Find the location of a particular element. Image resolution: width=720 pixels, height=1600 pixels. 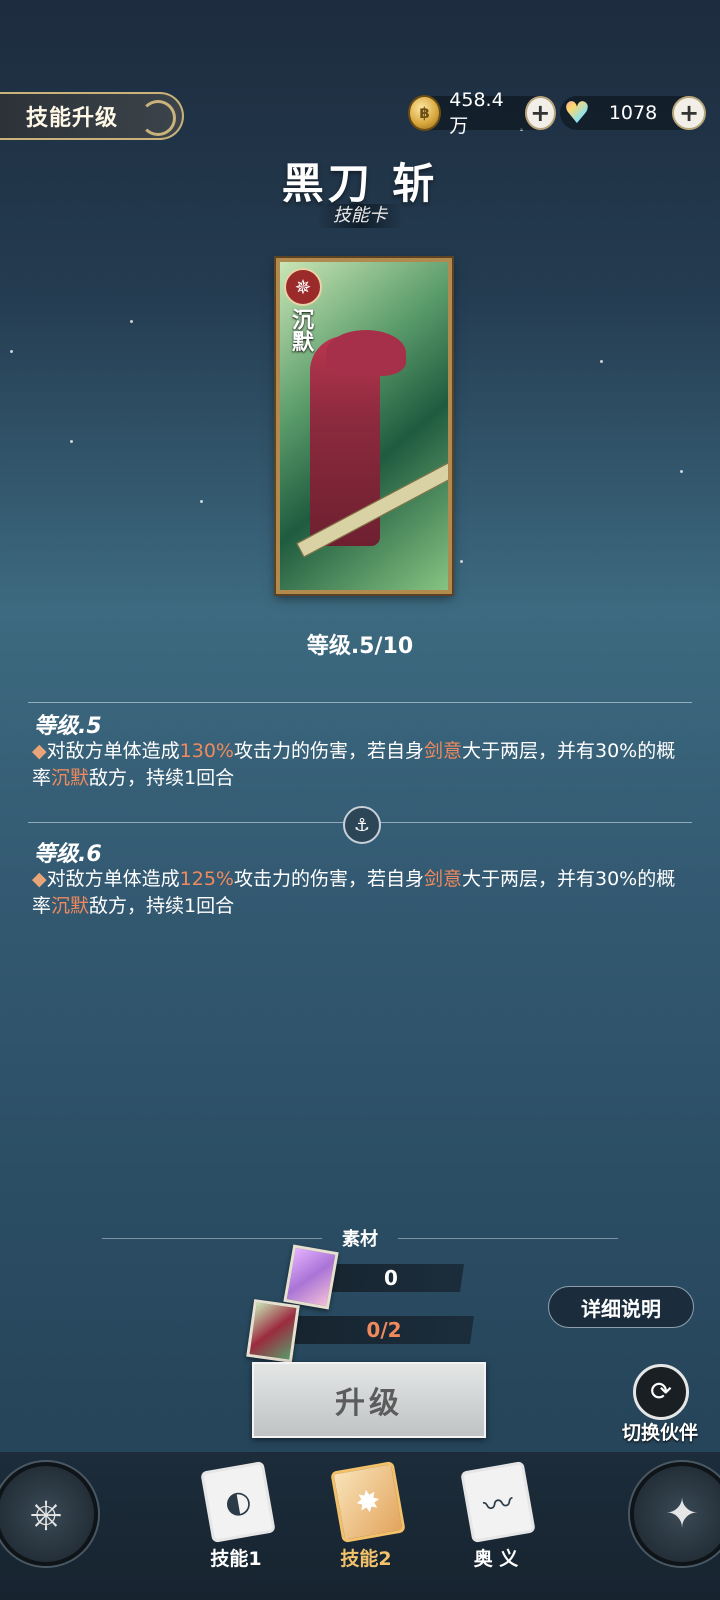

tab-ultimate: 〰 奥 义 is located at coordinates (501, 1515).